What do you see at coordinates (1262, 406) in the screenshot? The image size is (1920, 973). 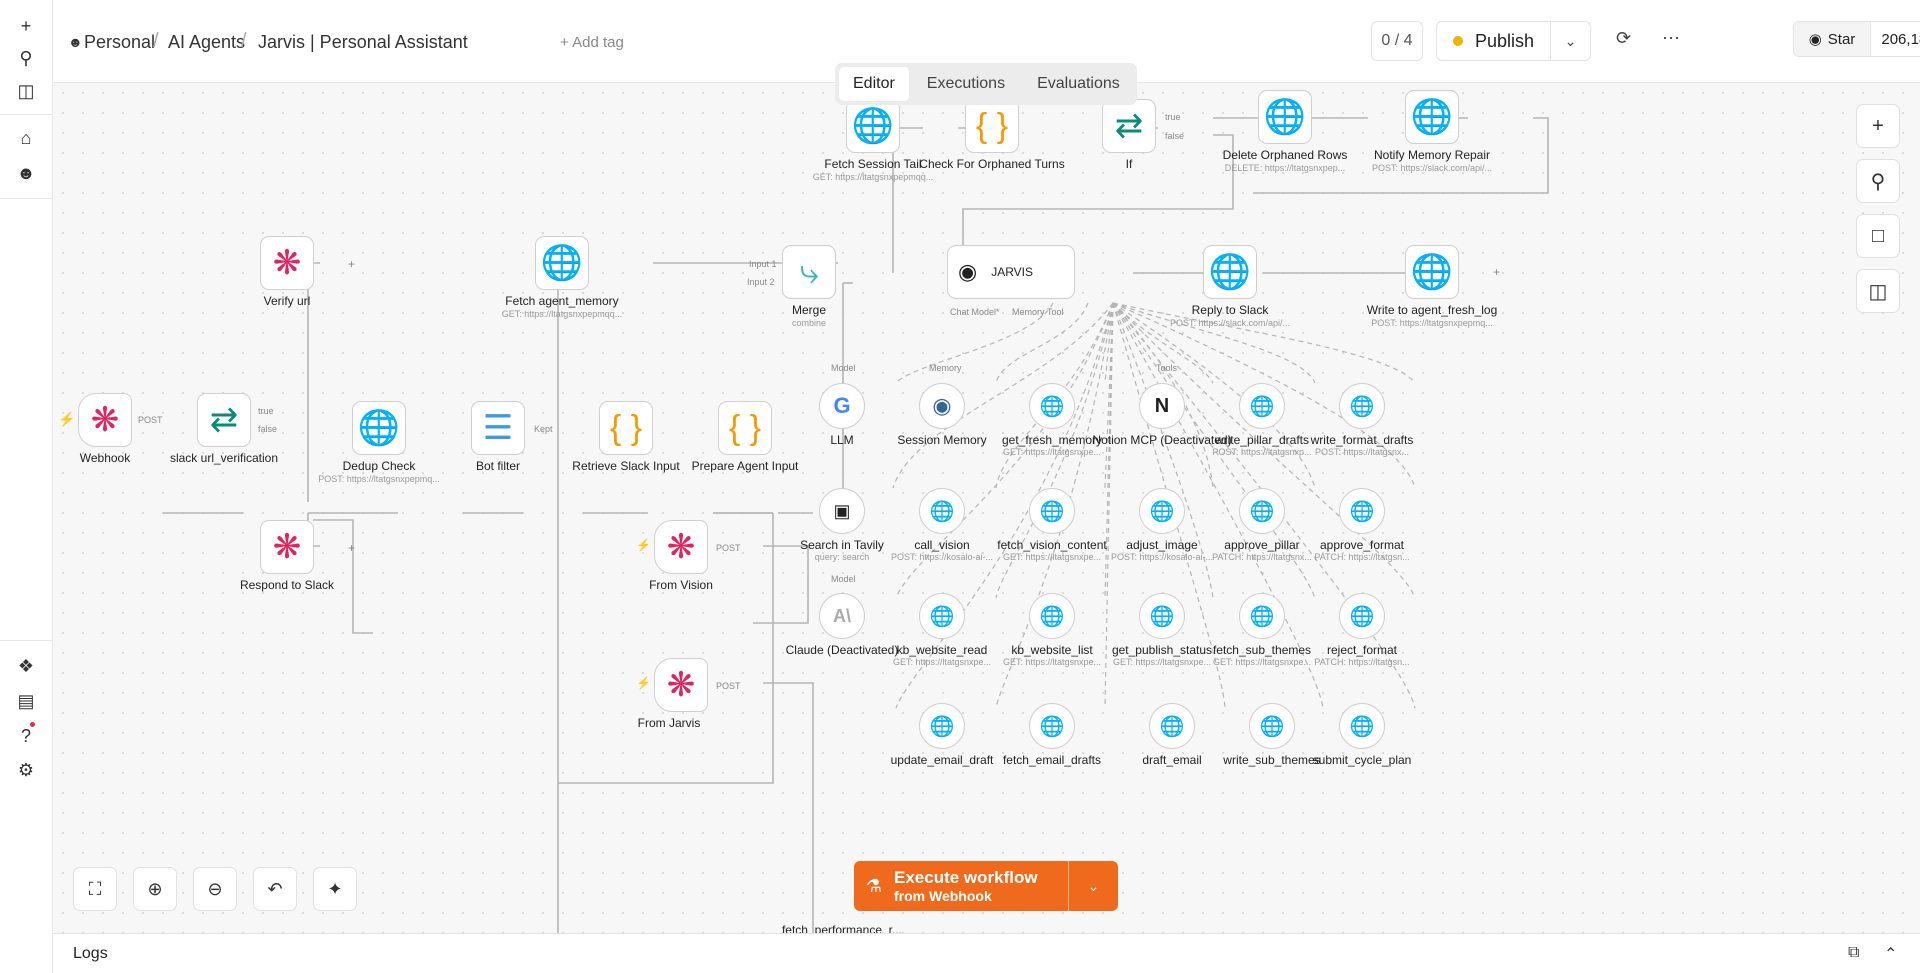 I see `write-pillar-drafts-node: 🌐` at bounding box center [1262, 406].